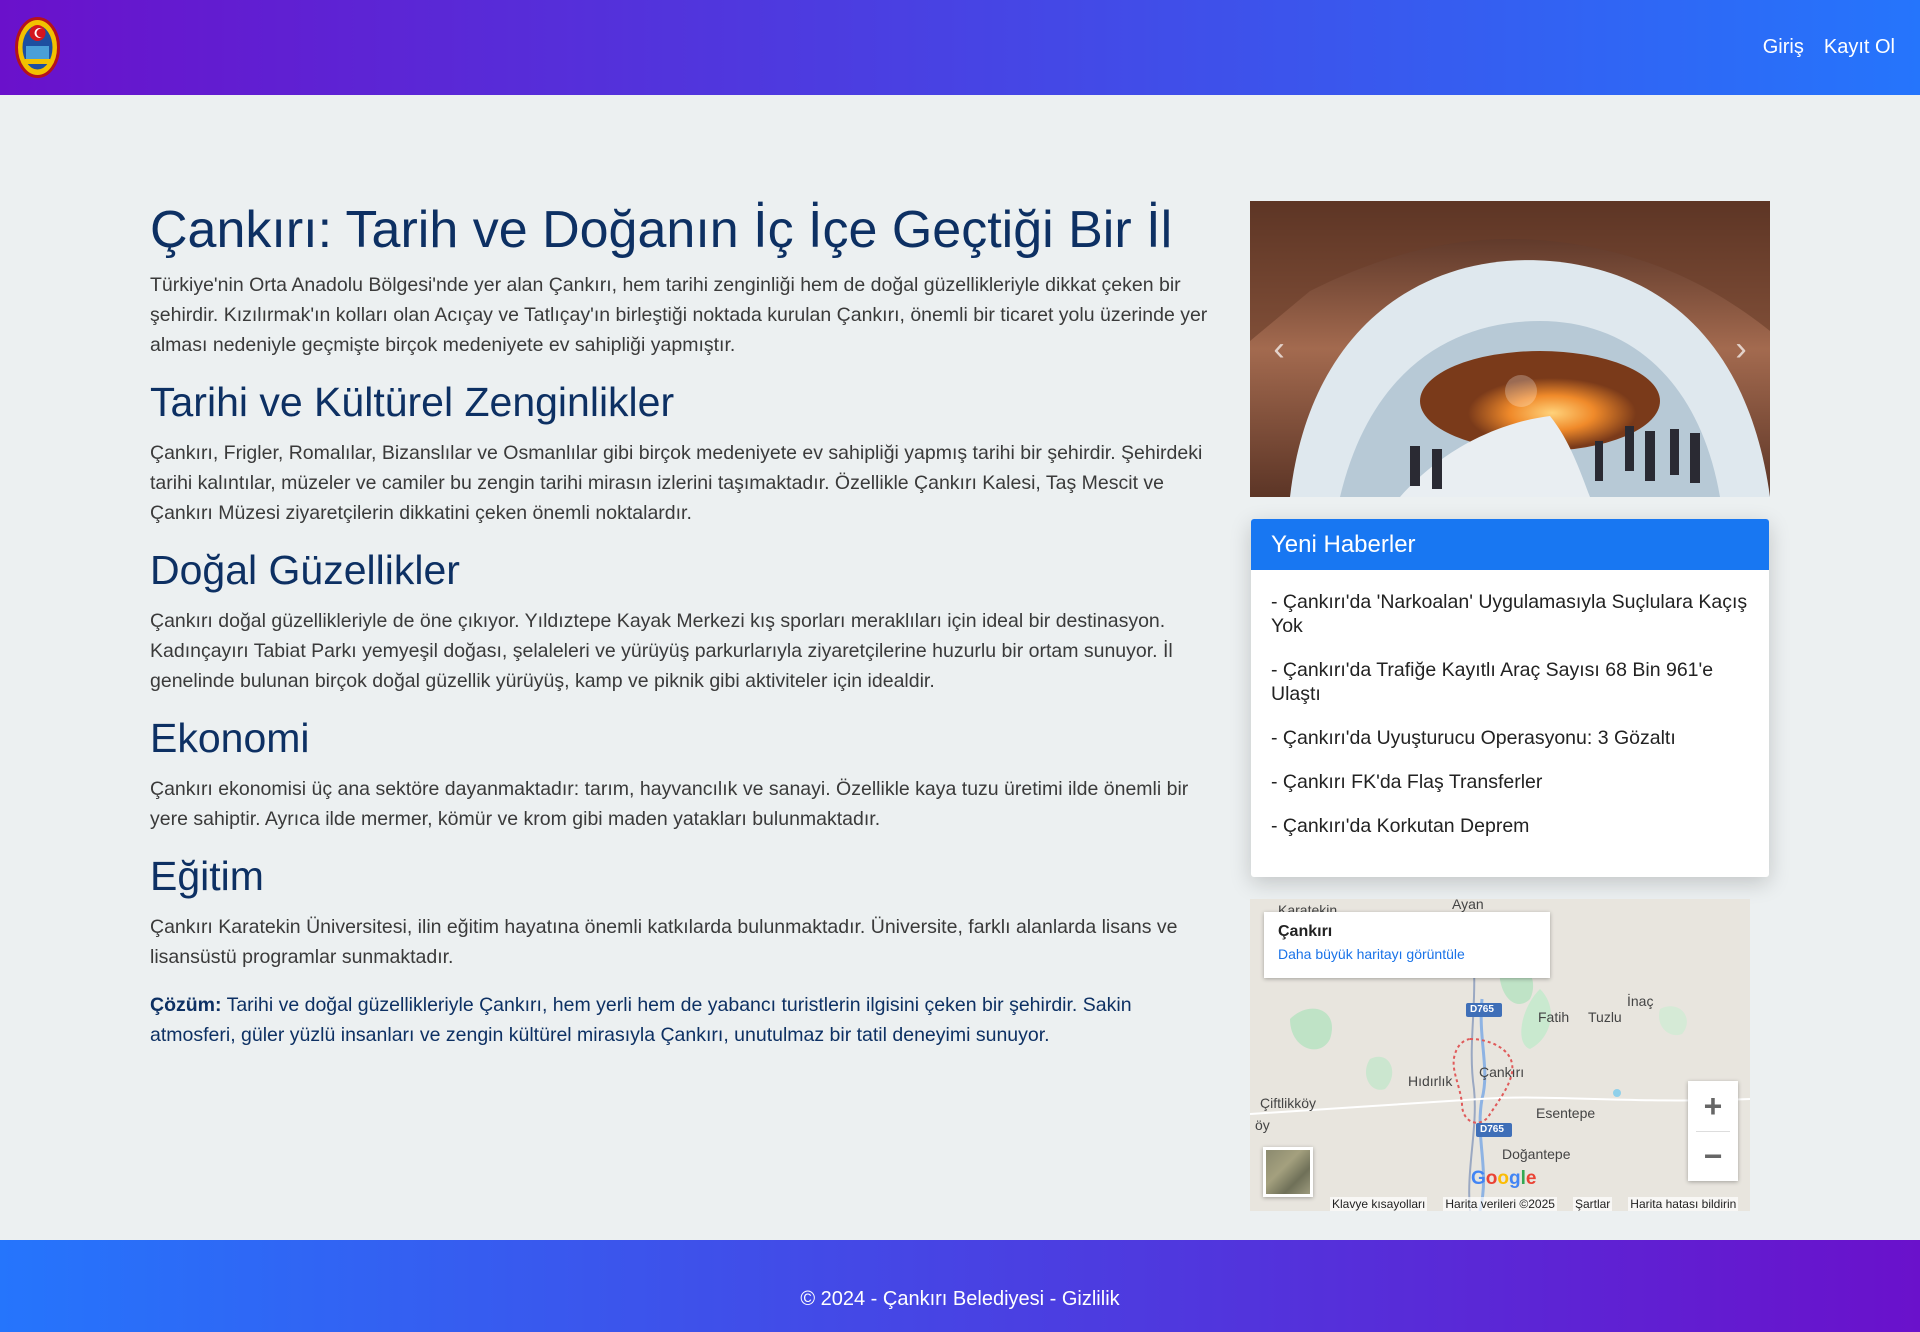 The image size is (1920, 1332). I want to click on section-heading-nature: Doğal Güzellikler, so click(305, 570).